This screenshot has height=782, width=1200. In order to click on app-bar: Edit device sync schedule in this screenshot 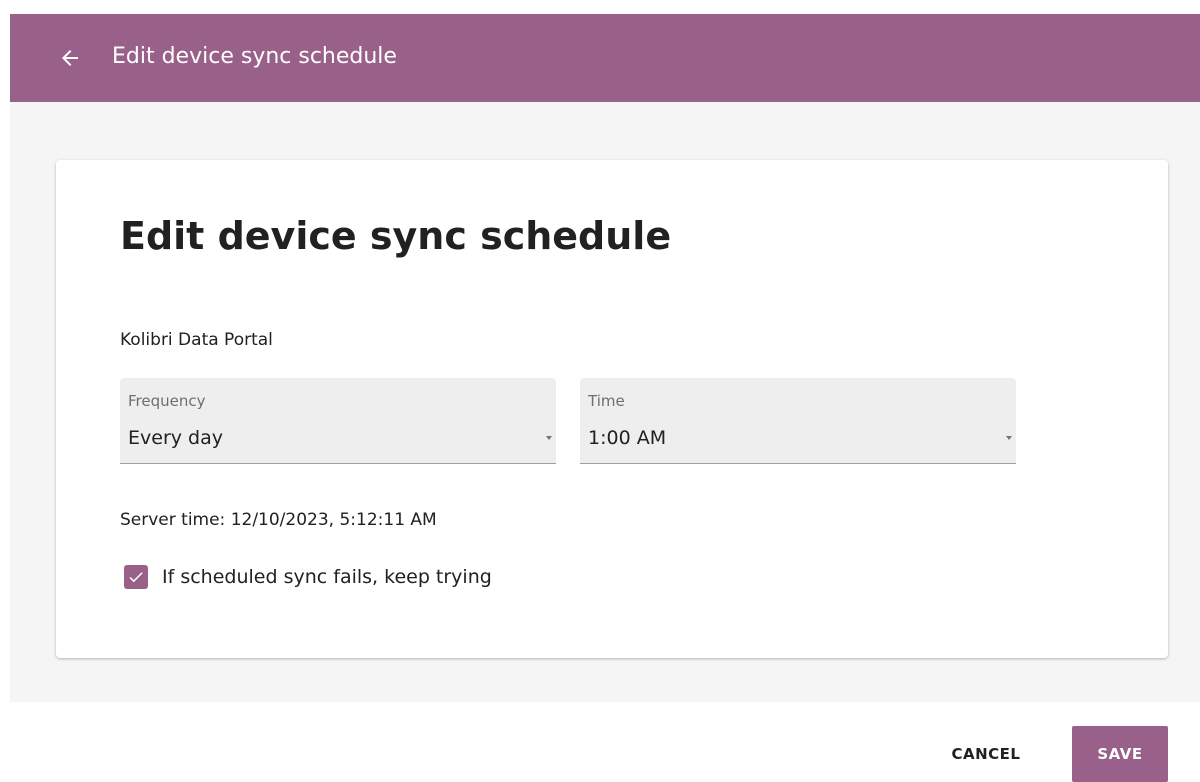, I will do `click(605, 58)`.